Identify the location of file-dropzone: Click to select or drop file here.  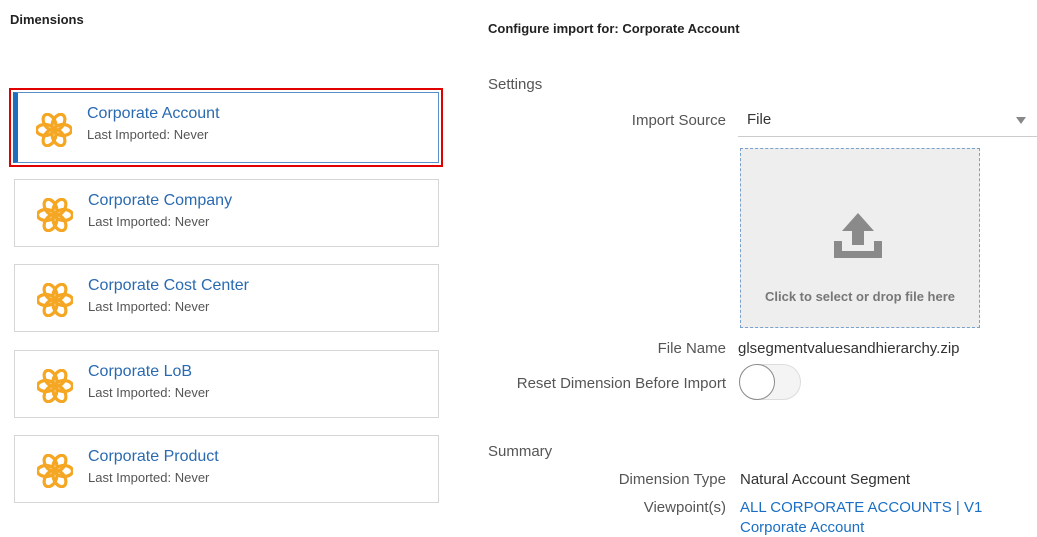
(860, 238).